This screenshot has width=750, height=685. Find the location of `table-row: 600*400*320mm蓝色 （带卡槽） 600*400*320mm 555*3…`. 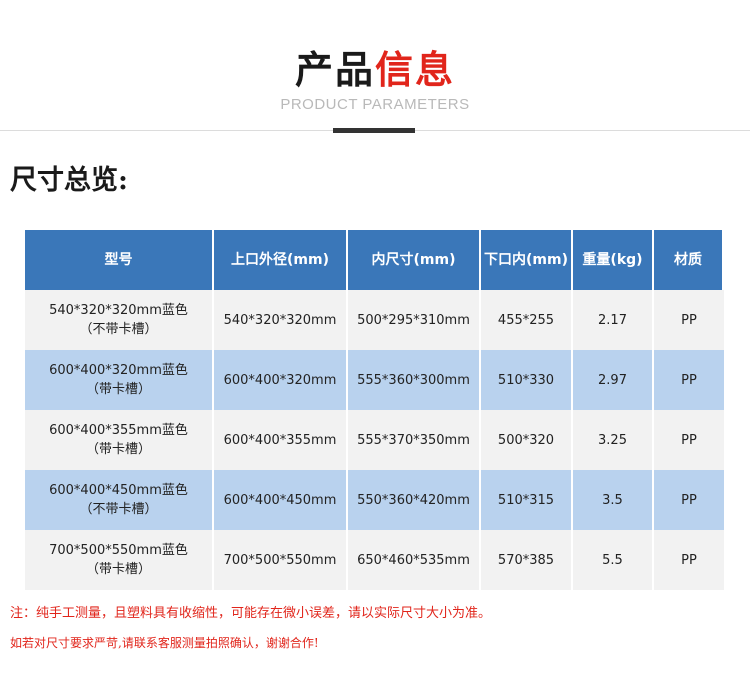

table-row: 600*400*320mm蓝色 （带卡槽） 600*400*320mm 555*3… is located at coordinates (374, 380).